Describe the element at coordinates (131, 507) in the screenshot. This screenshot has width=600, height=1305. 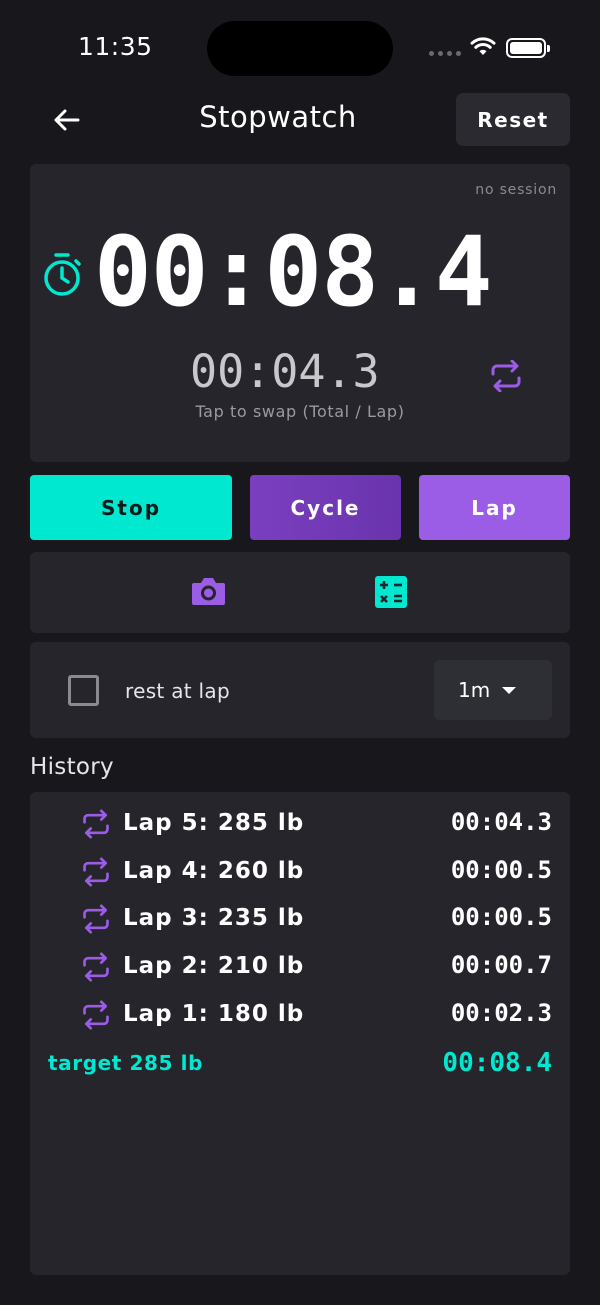
I see `stop-button: Stop` at that location.